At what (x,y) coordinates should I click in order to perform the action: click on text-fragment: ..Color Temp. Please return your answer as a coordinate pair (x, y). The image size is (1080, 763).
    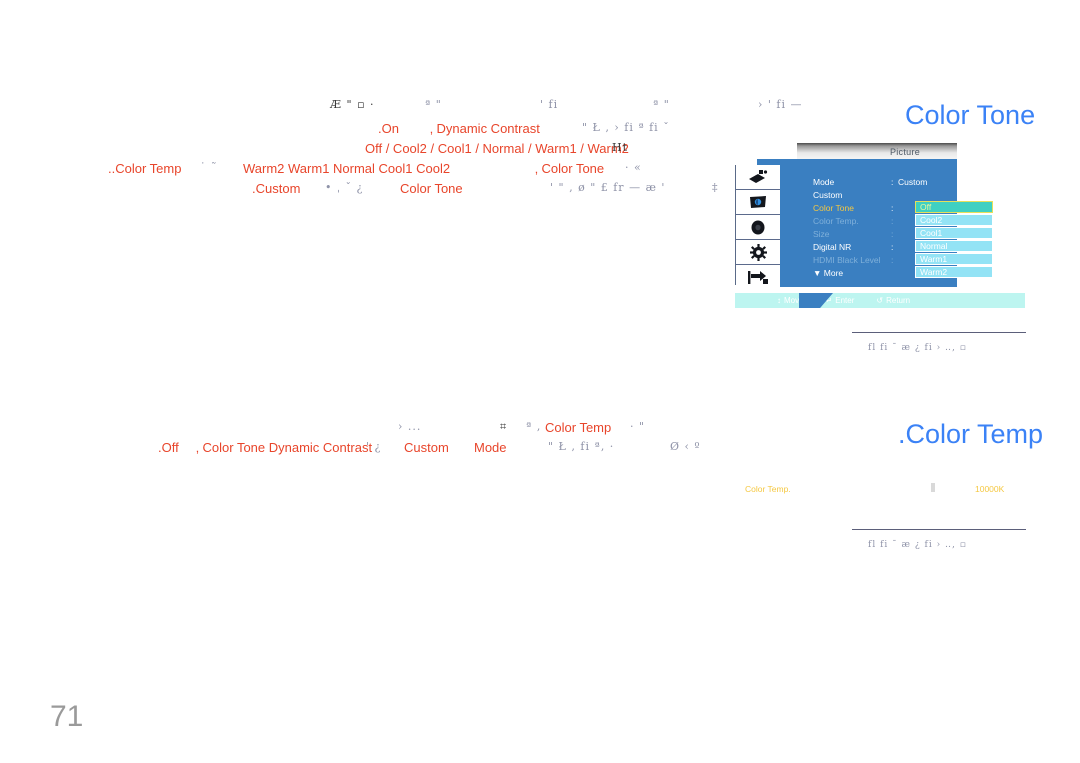
    Looking at the image, I should click on (145, 168).